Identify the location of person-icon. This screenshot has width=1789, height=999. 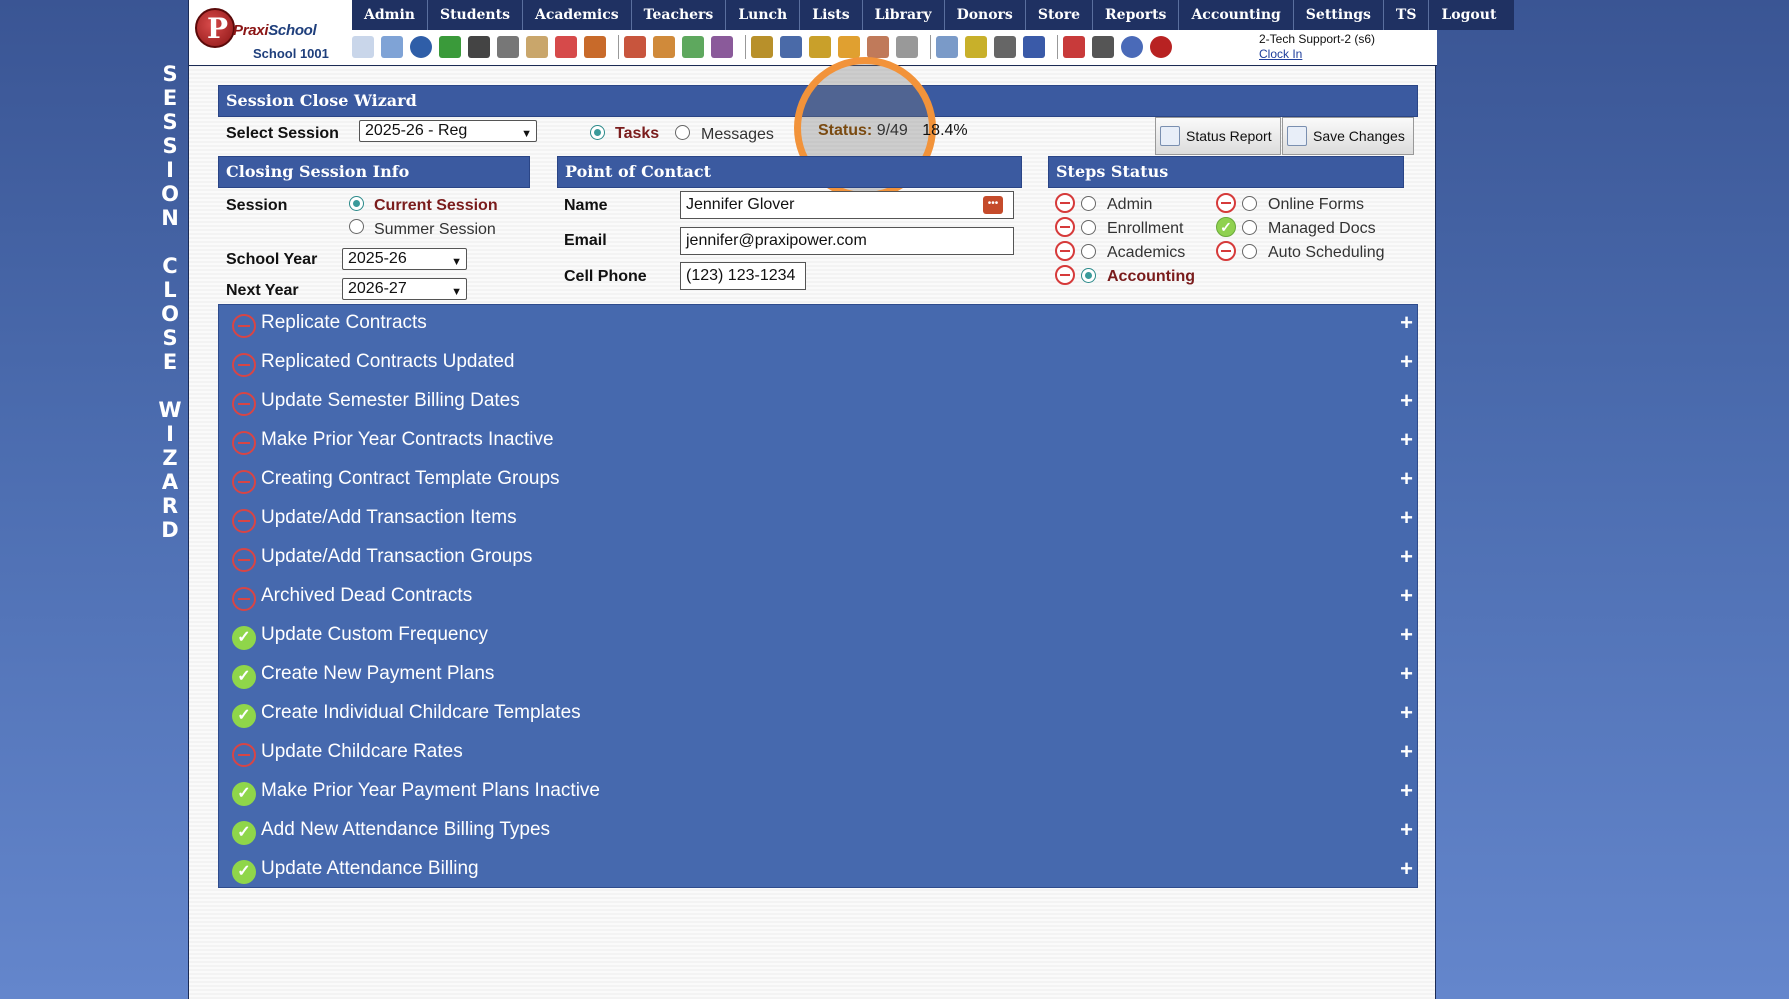
(878, 47).